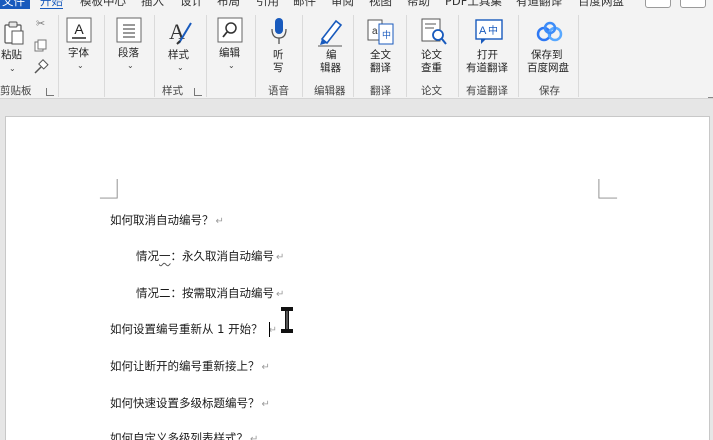 This screenshot has width=713, height=440. What do you see at coordinates (190, 403) in the screenshot?
I see `paragraph-heading: 如何快速设置多级标题编号？ ↵` at bounding box center [190, 403].